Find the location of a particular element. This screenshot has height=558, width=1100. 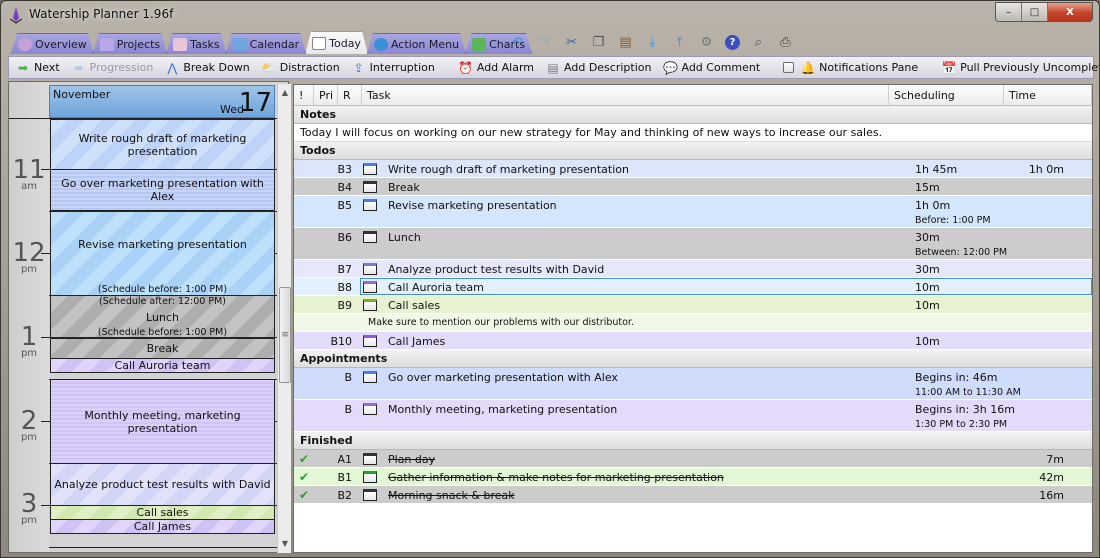

task-row: B10 Call James 10m is located at coordinates (693, 341).